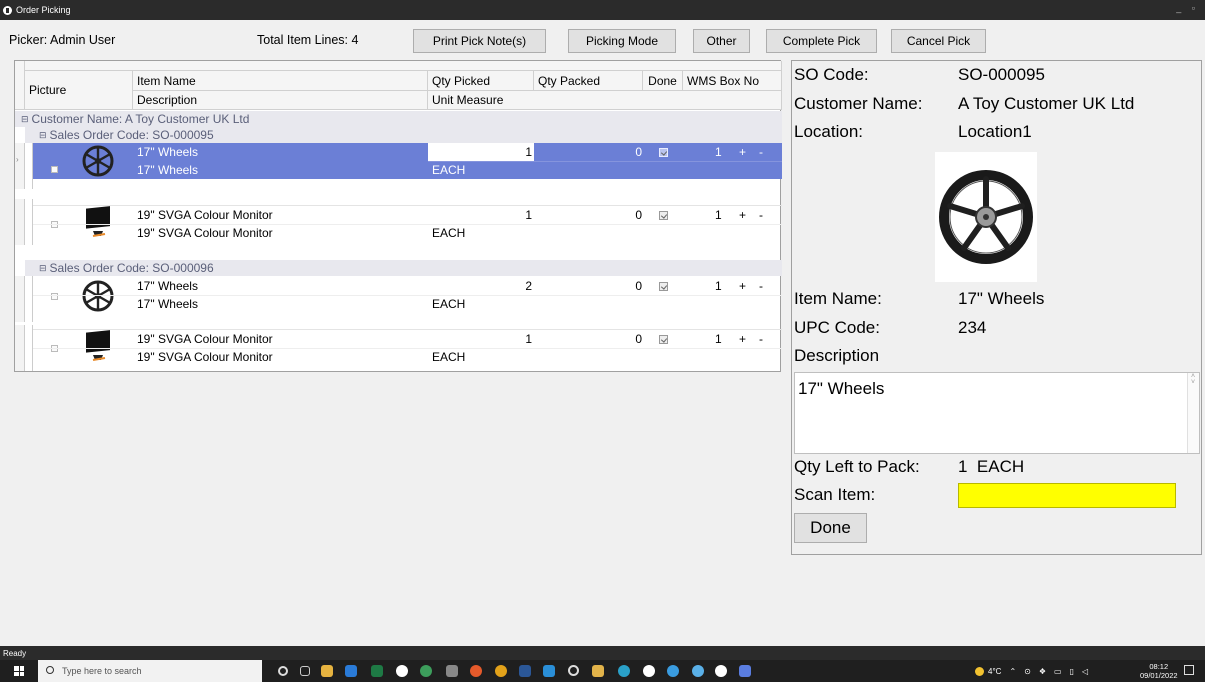 Image resolution: width=1205 pixels, height=682 pixels. What do you see at coordinates (398, 119) in the screenshot?
I see `customer-group-row: ⊟ Customer Name: A Toy Customer UK Ltd` at bounding box center [398, 119].